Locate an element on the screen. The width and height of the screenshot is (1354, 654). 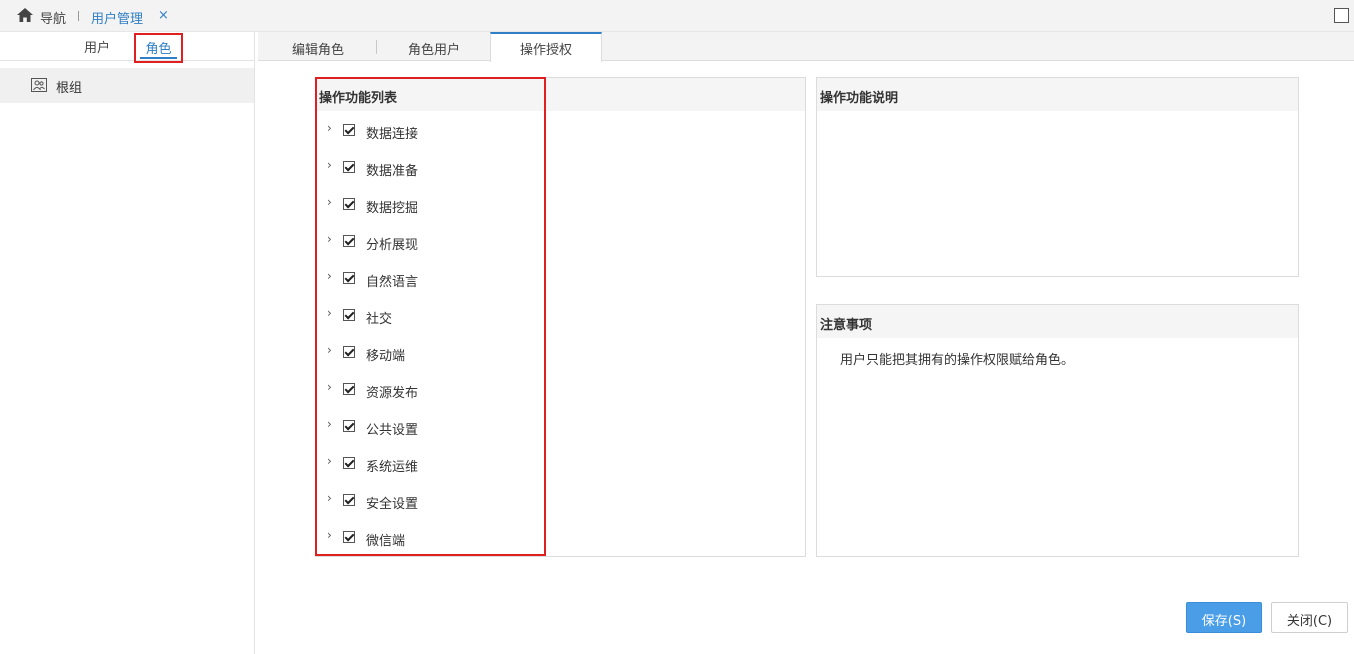
function-item: › 数据挖掘 is located at coordinates (426, 205).